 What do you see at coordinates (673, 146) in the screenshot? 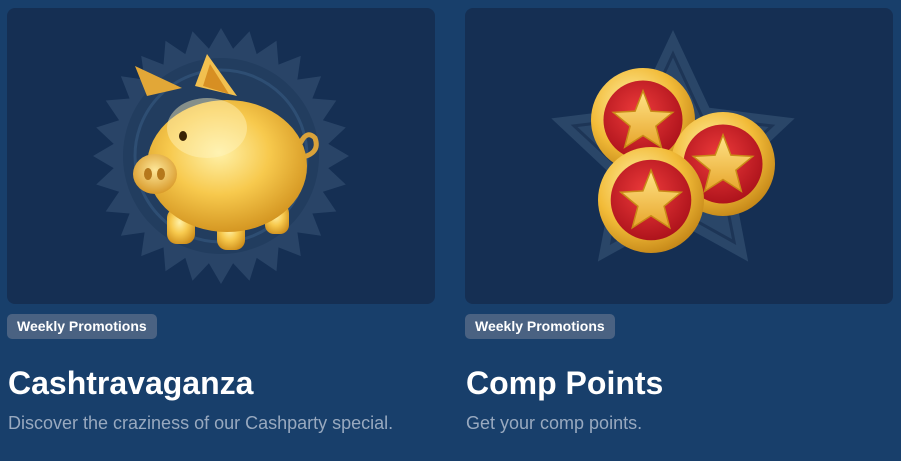
I see `star-coins-icon` at bounding box center [673, 146].